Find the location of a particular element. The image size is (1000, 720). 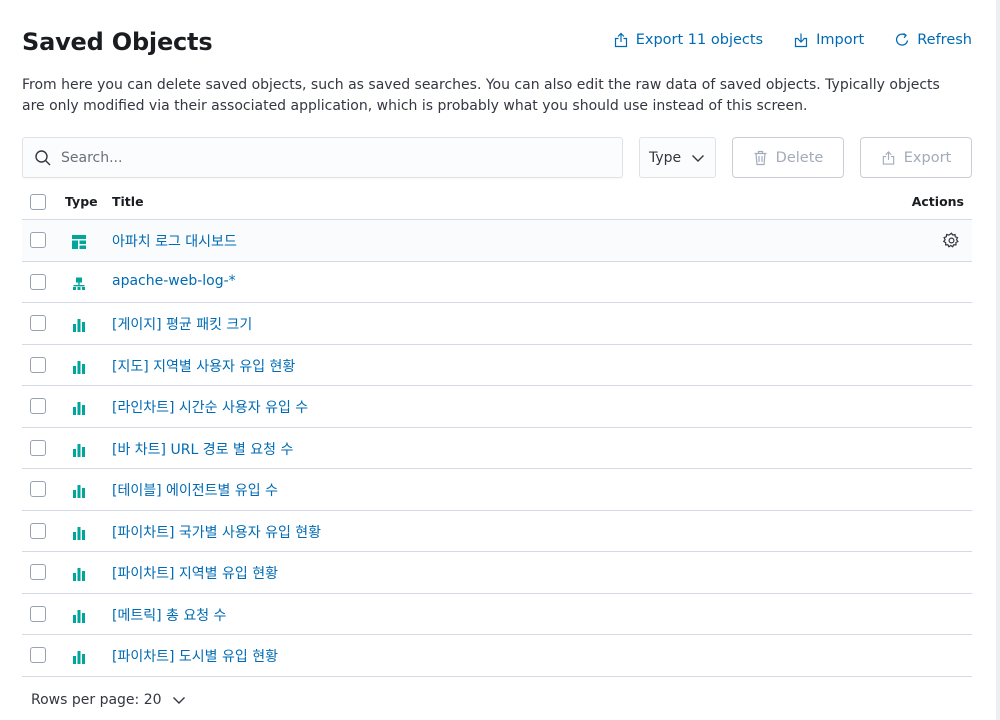

table-row: [게이지] 평균 패킷 크기 is located at coordinates (497, 324).